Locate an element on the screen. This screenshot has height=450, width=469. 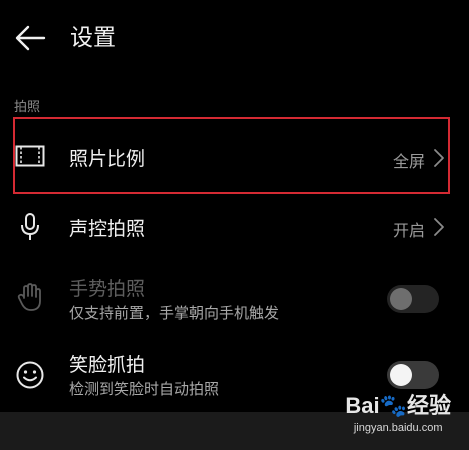
voice-capture-row: 声控拍照 开启 is located at coordinates (234, 227).